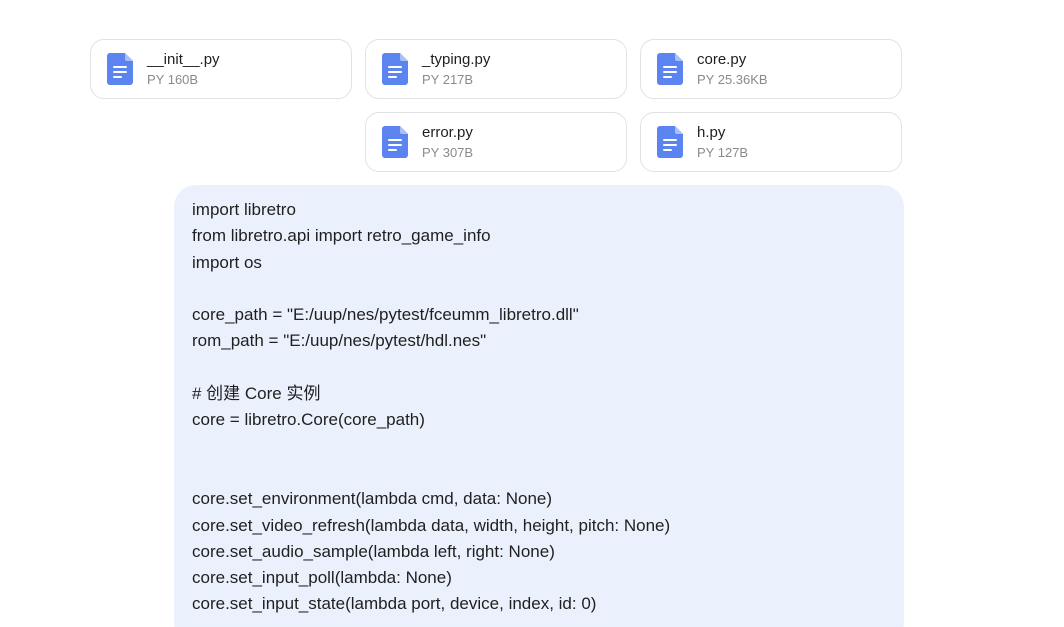 Image resolution: width=1064 pixels, height=627 pixels. I want to click on message-line: core = libretro.Core(core_path), so click(308, 420).